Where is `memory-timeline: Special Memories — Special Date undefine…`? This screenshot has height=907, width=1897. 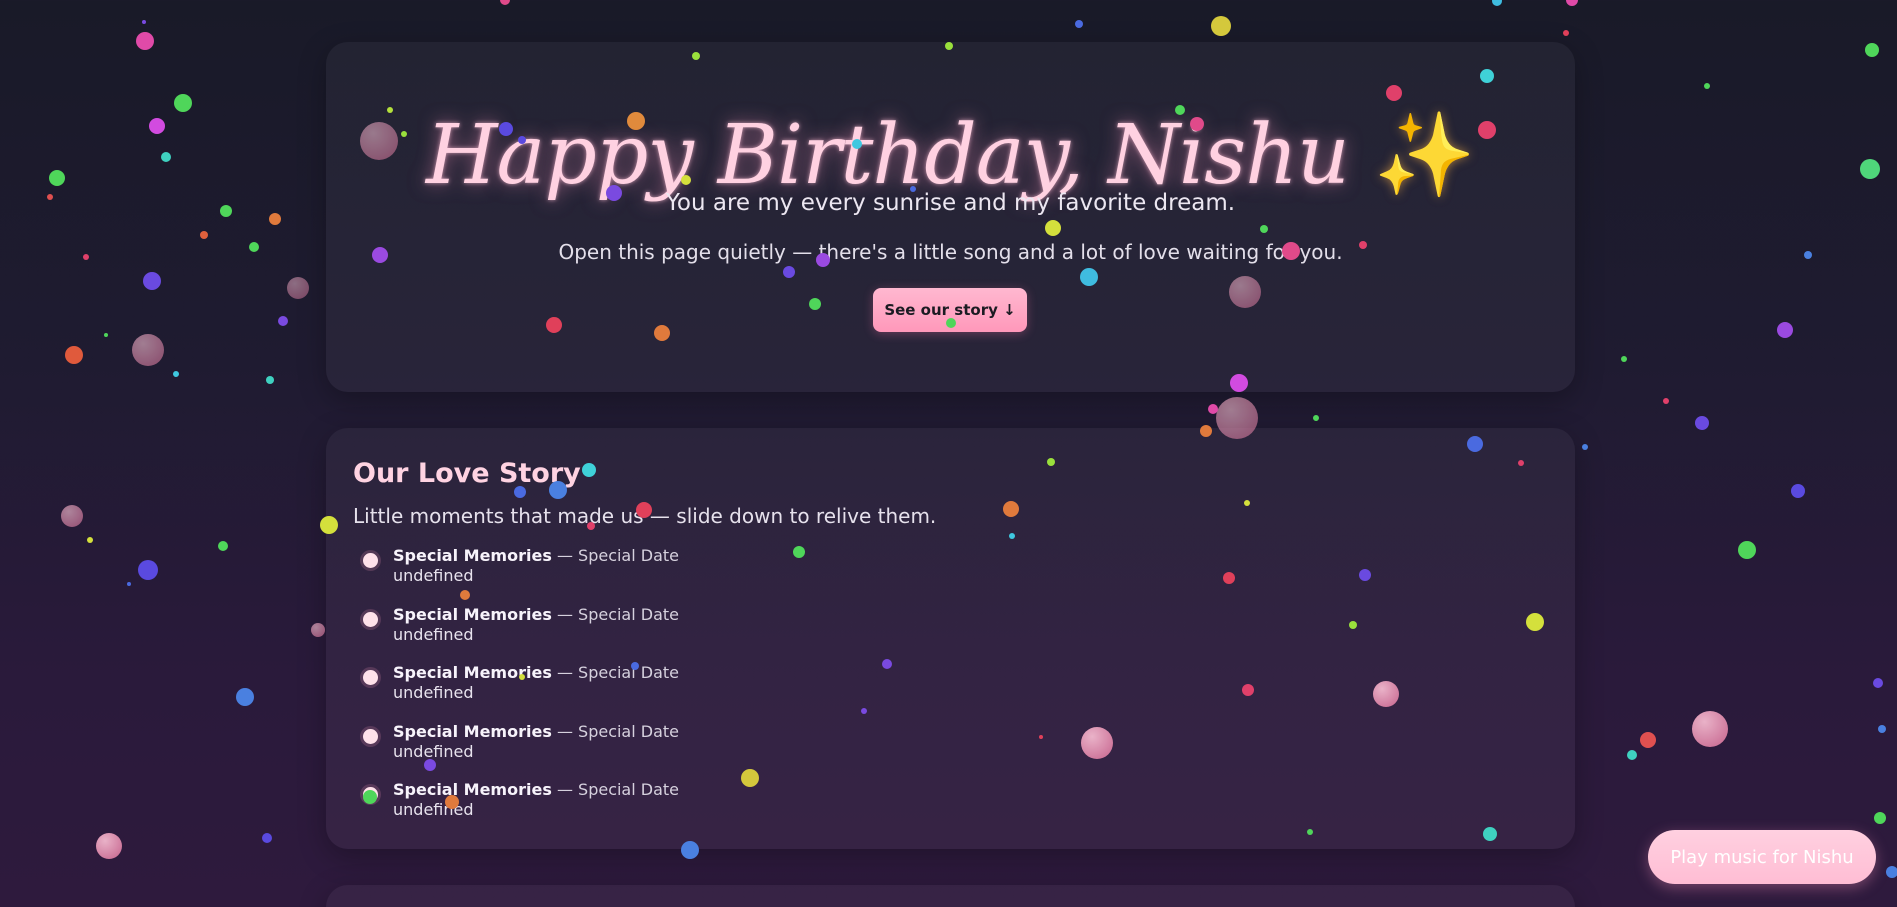 memory-timeline: Special Memories — Special Date undefine… is located at coordinates (516, 692).